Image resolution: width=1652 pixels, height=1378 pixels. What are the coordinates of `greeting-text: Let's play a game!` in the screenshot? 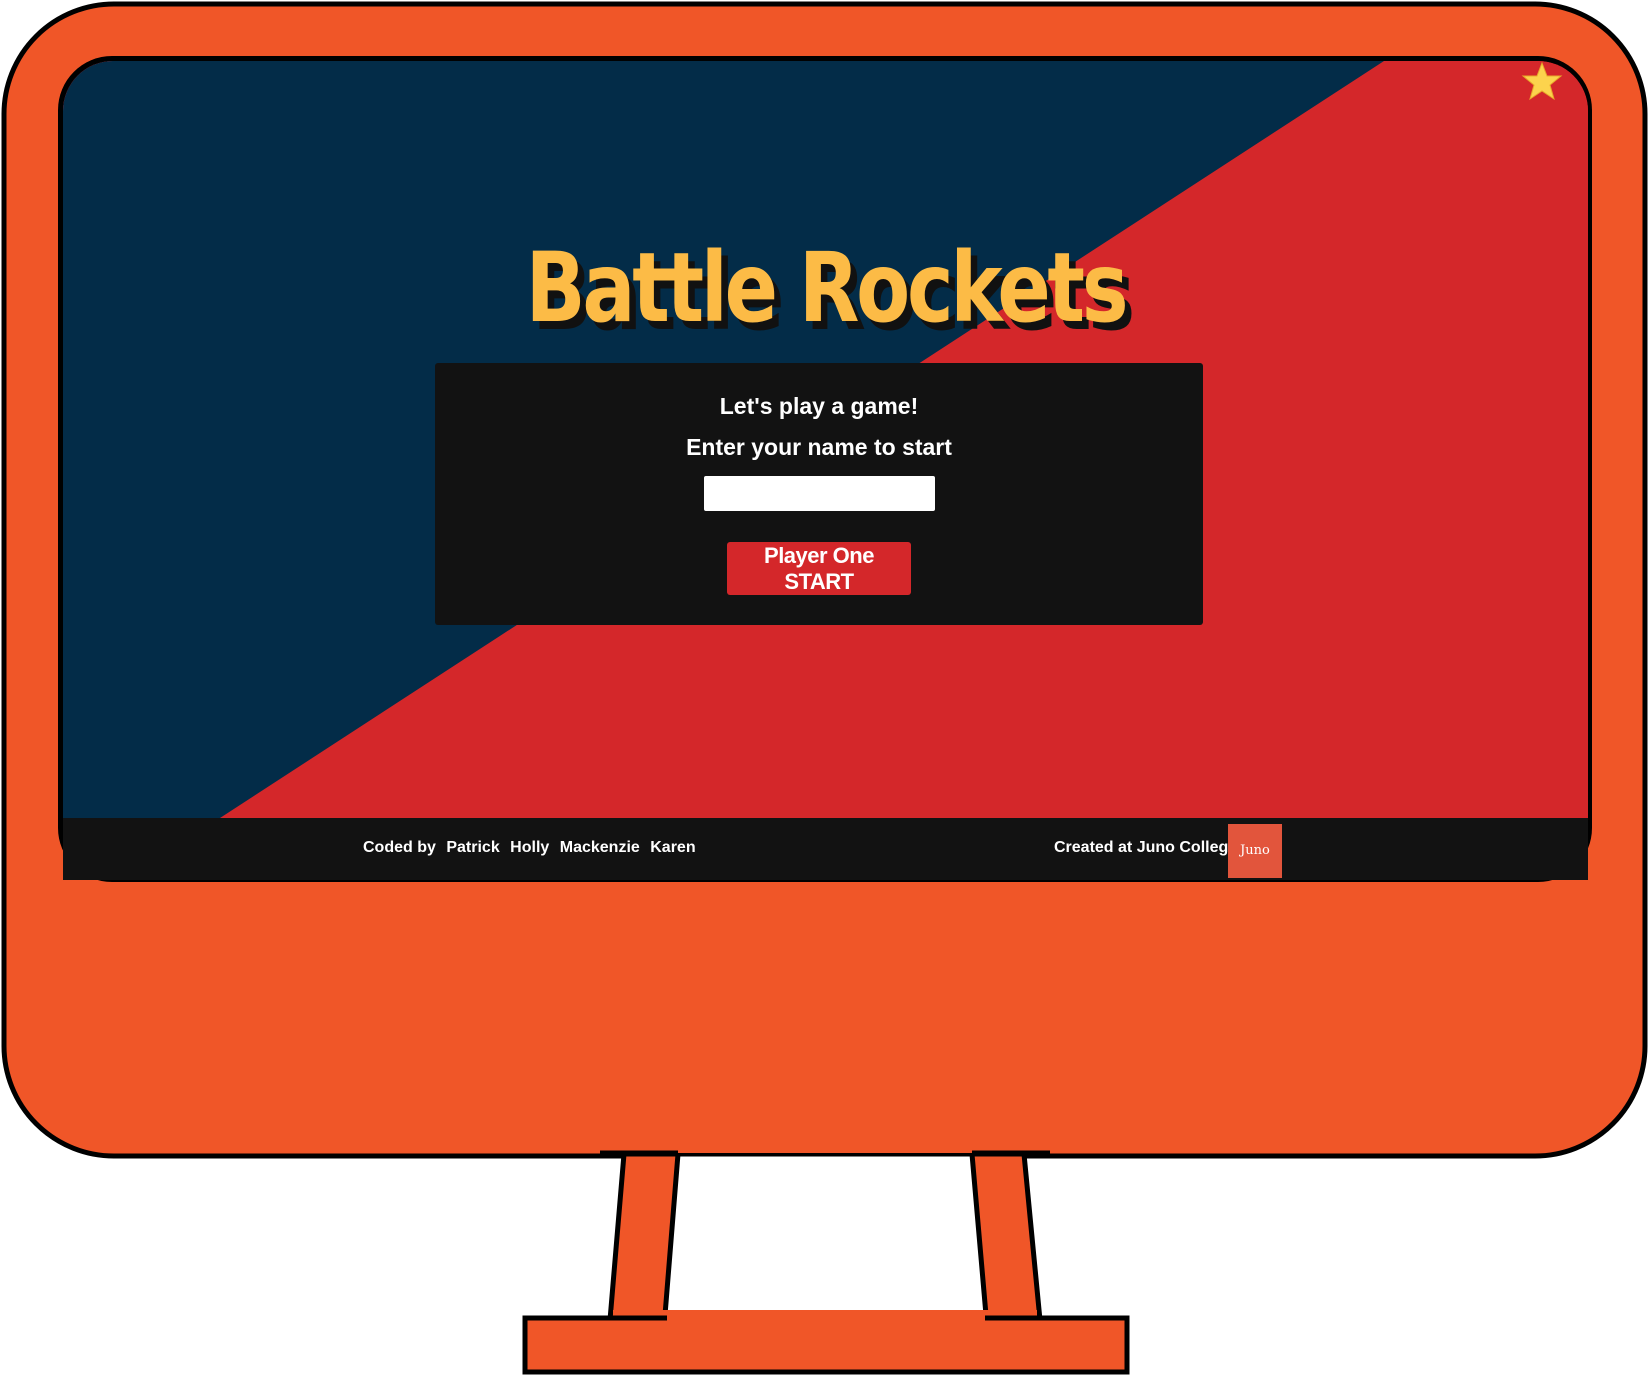 It's located at (819, 406).